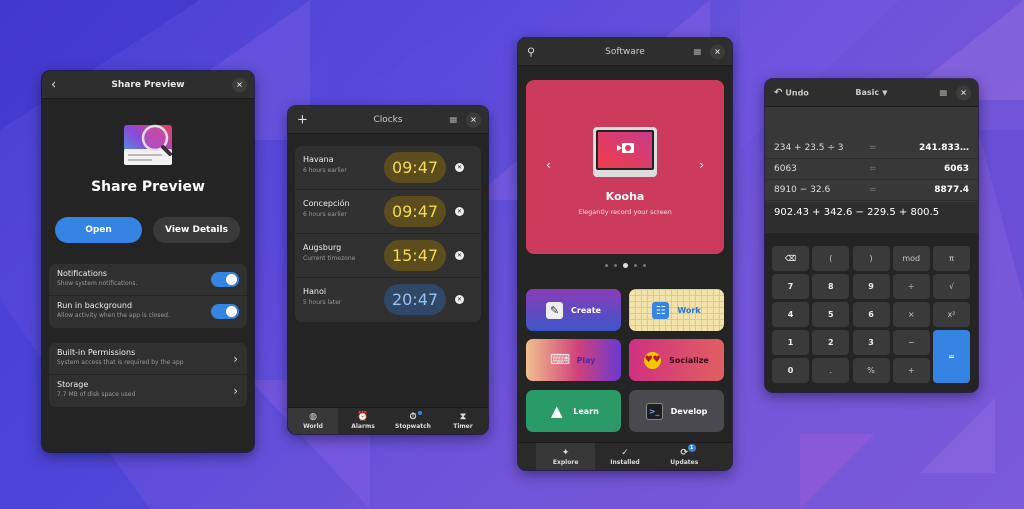 The width and height of the screenshot is (1024, 509). What do you see at coordinates (96, 394) in the screenshot?
I see `row-subtitle: 7.7 MB of disk space used` at bounding box center [96, 394].